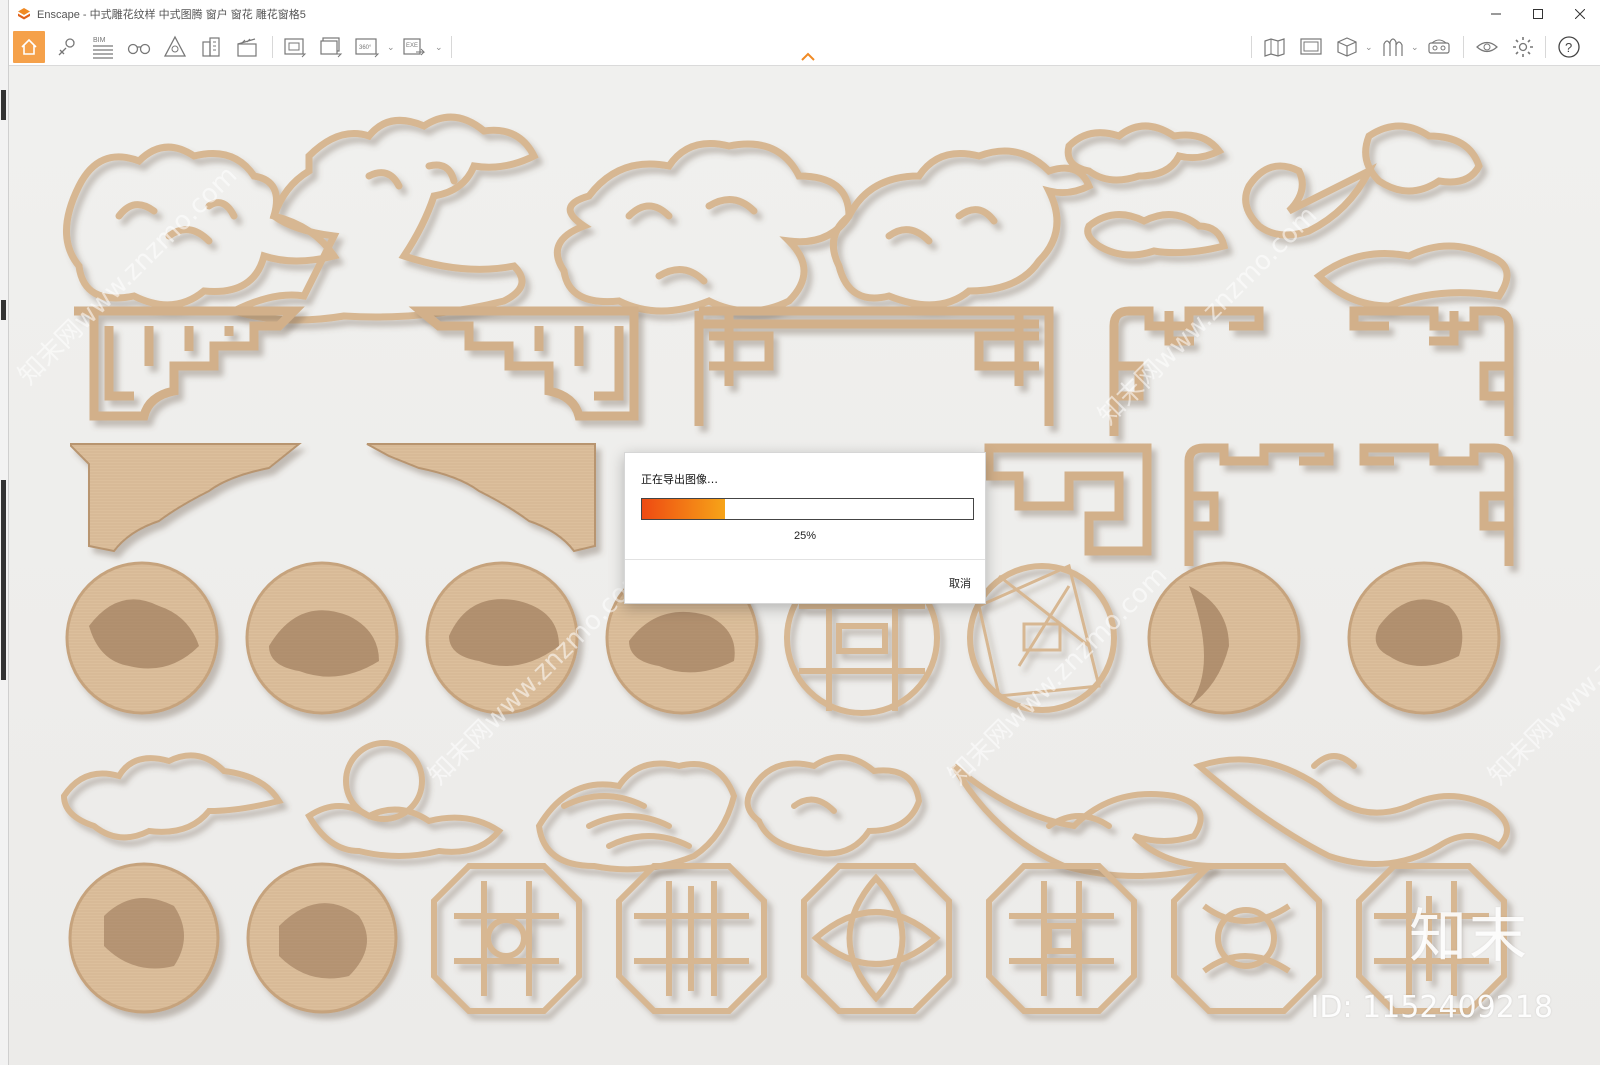 The image size is (1600, 1065). I want to click on maximize-icon, so click(1538, 14).